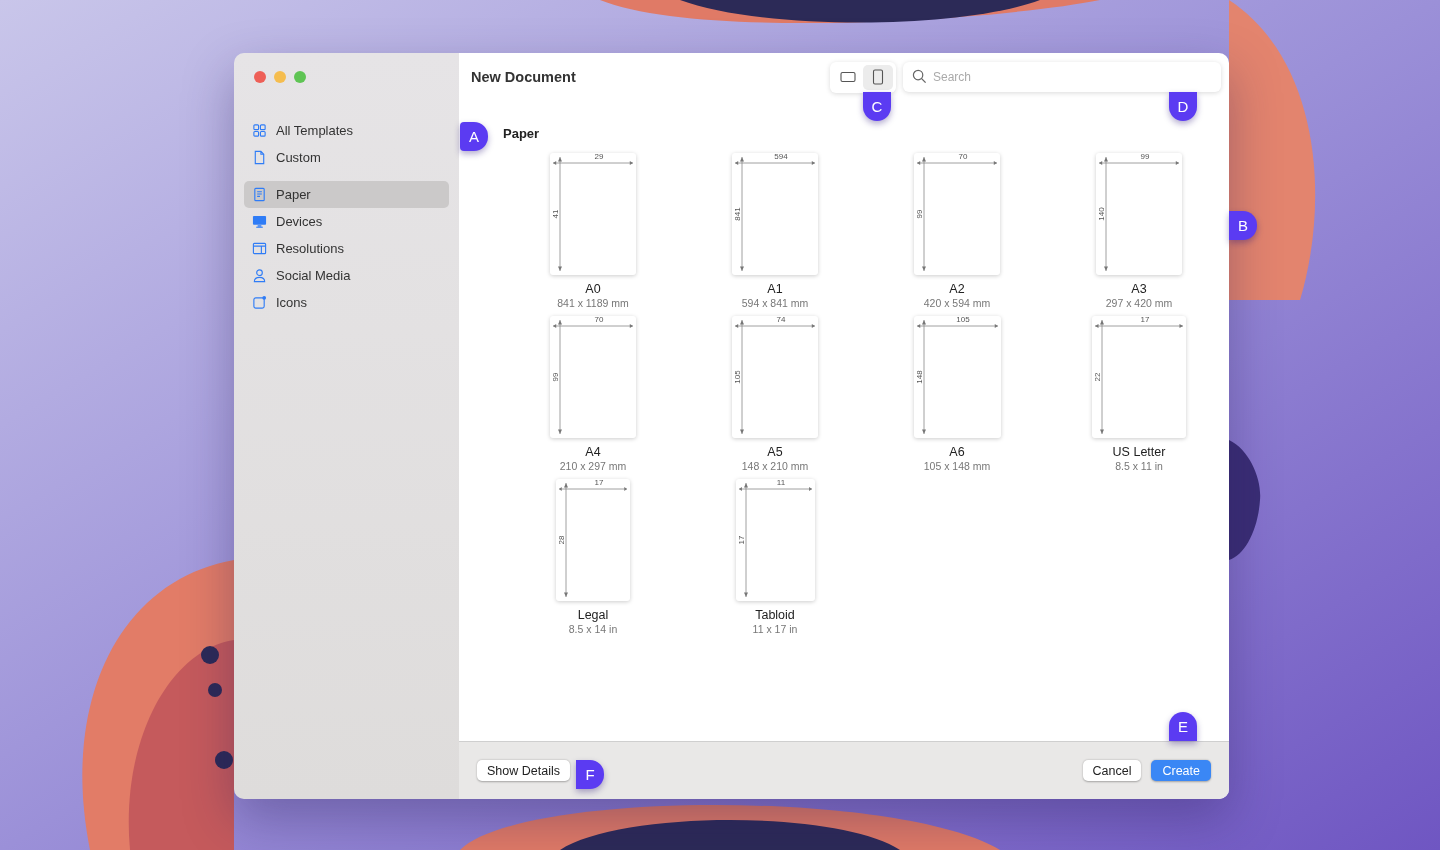 This screenshot has width=1440, height=850. I want to click on width-label: 99, so click(1145, 157).